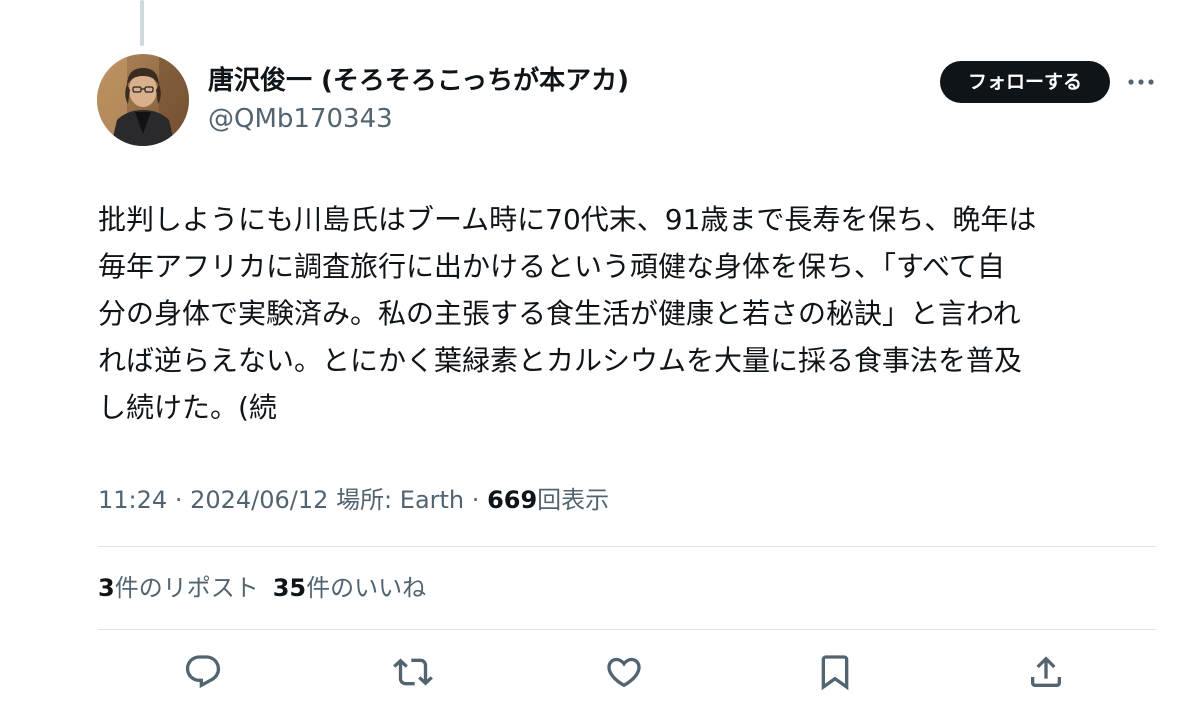 The width and height of the screenshot is (1200, 716). What do you see at coordinates (142, 23) in the screenshot?
I see `thread-connector-line` at bounding box center [142, 23].